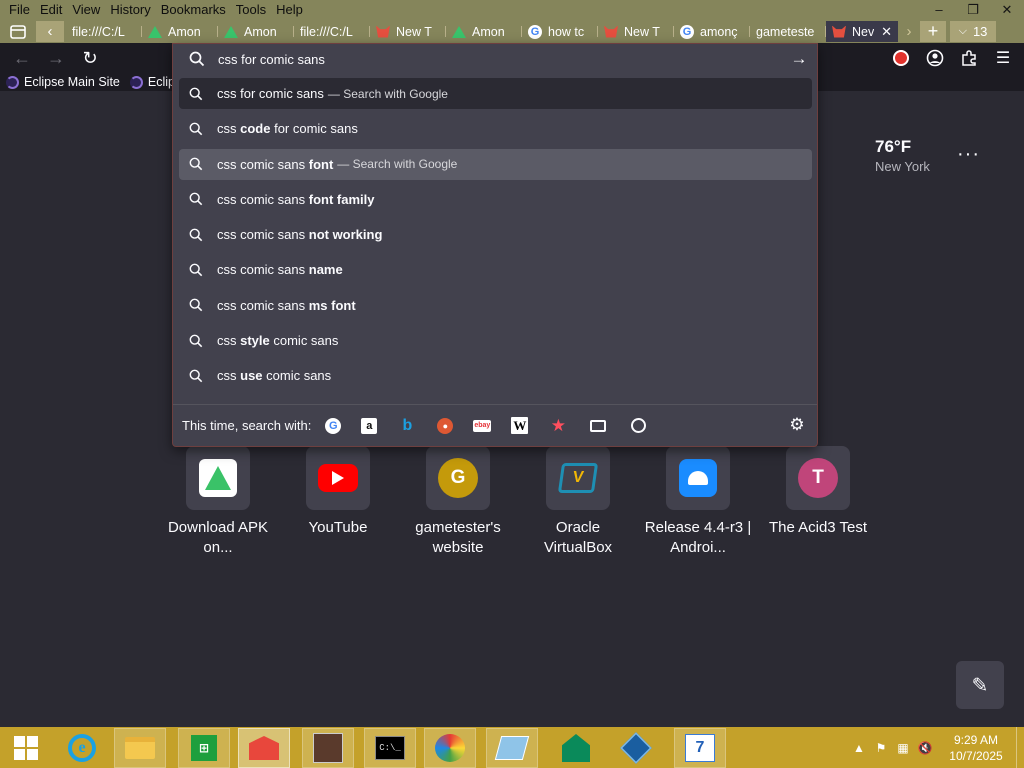 Image resolution: width=1024 pixels, height=768 pixels. I want to click on bing-engine-icon: b, so click(407, 426).